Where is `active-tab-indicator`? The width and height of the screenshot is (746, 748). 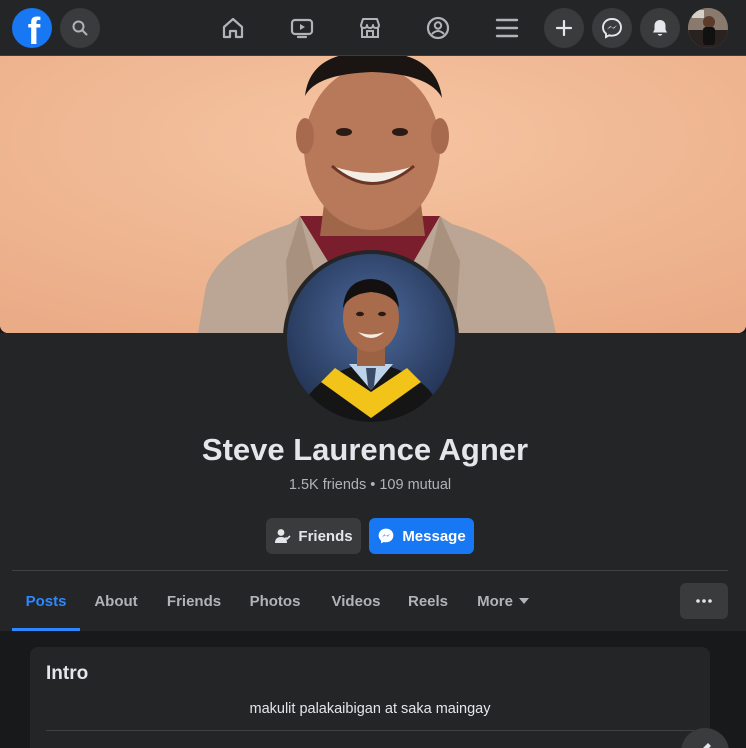 active-tab-indicator is located at coordinates (46, 629).